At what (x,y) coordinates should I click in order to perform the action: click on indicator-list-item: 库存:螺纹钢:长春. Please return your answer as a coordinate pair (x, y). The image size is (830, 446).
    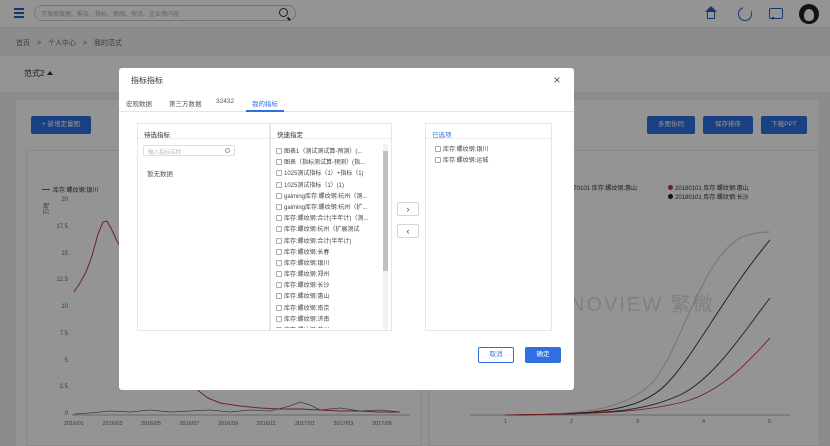
    Looking at the image, I should click on (329, 252).